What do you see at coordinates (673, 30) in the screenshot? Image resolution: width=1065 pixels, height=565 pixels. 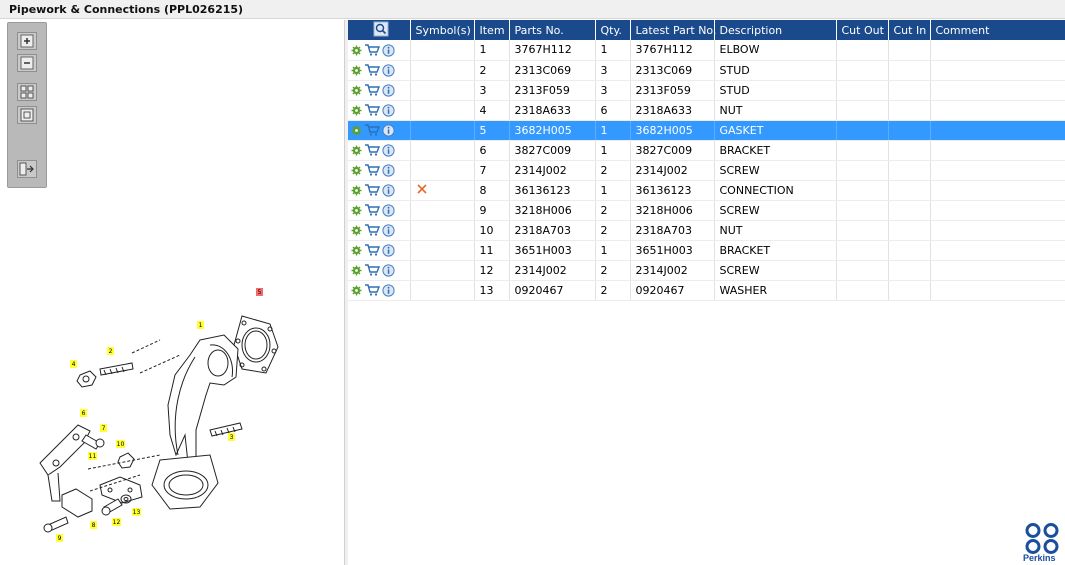 I see `column-header-latest-part-no: Latest Part No.` at bounding box center [673, 30].